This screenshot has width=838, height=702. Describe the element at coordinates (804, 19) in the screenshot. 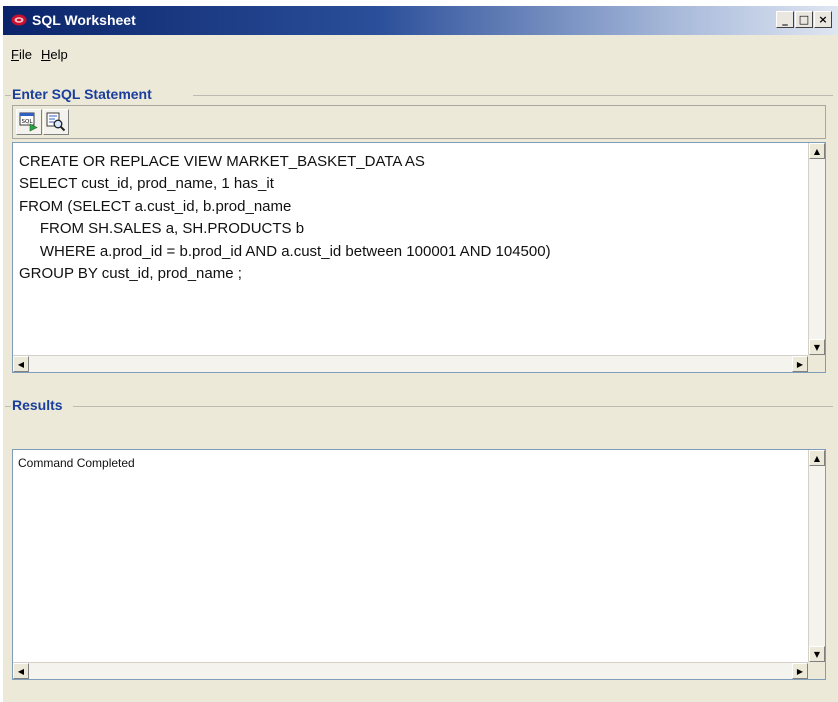

I see `maximize-button: □` at that location.